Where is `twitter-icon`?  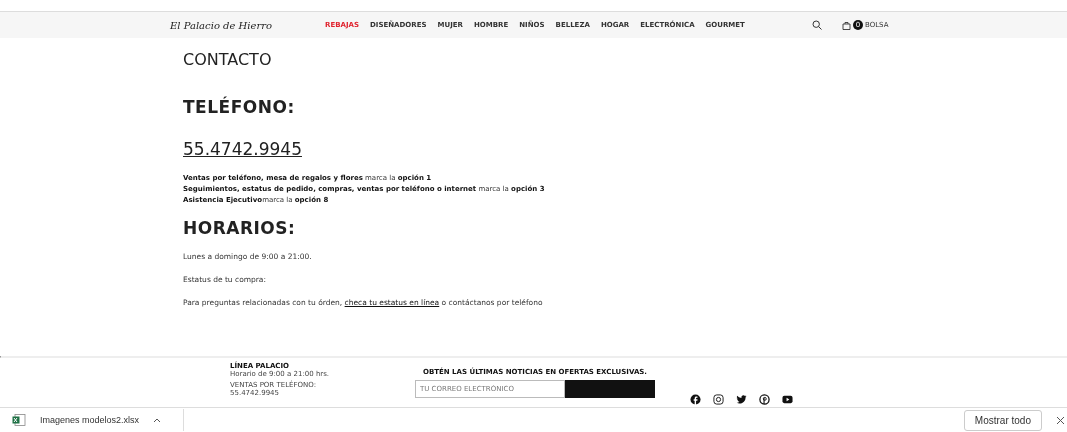
twitter-icon is located at coordinates (741, 399).